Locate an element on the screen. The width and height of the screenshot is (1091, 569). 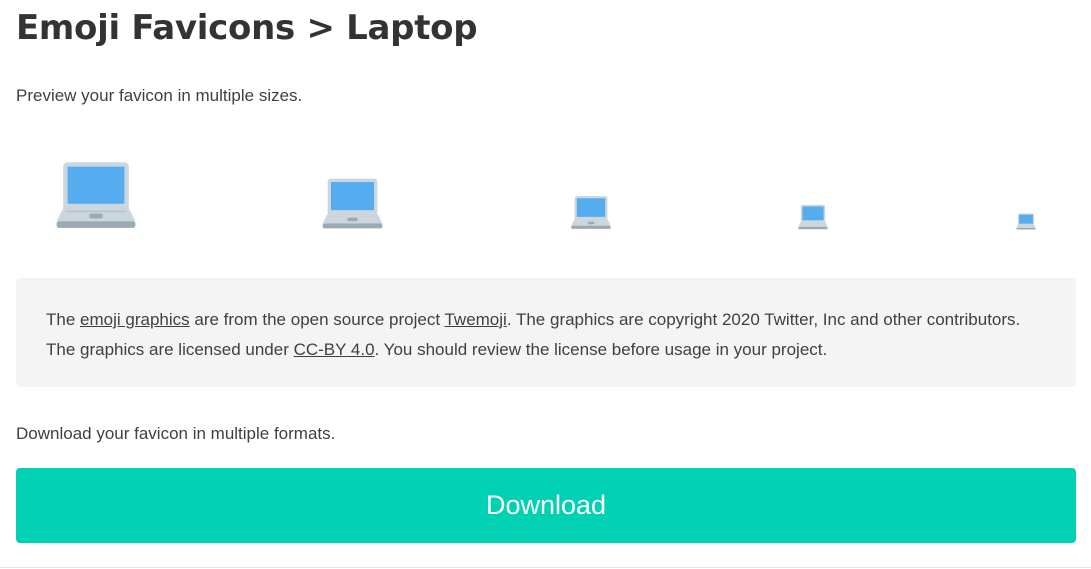
download-button: Download is located at coordinates (546, 505).